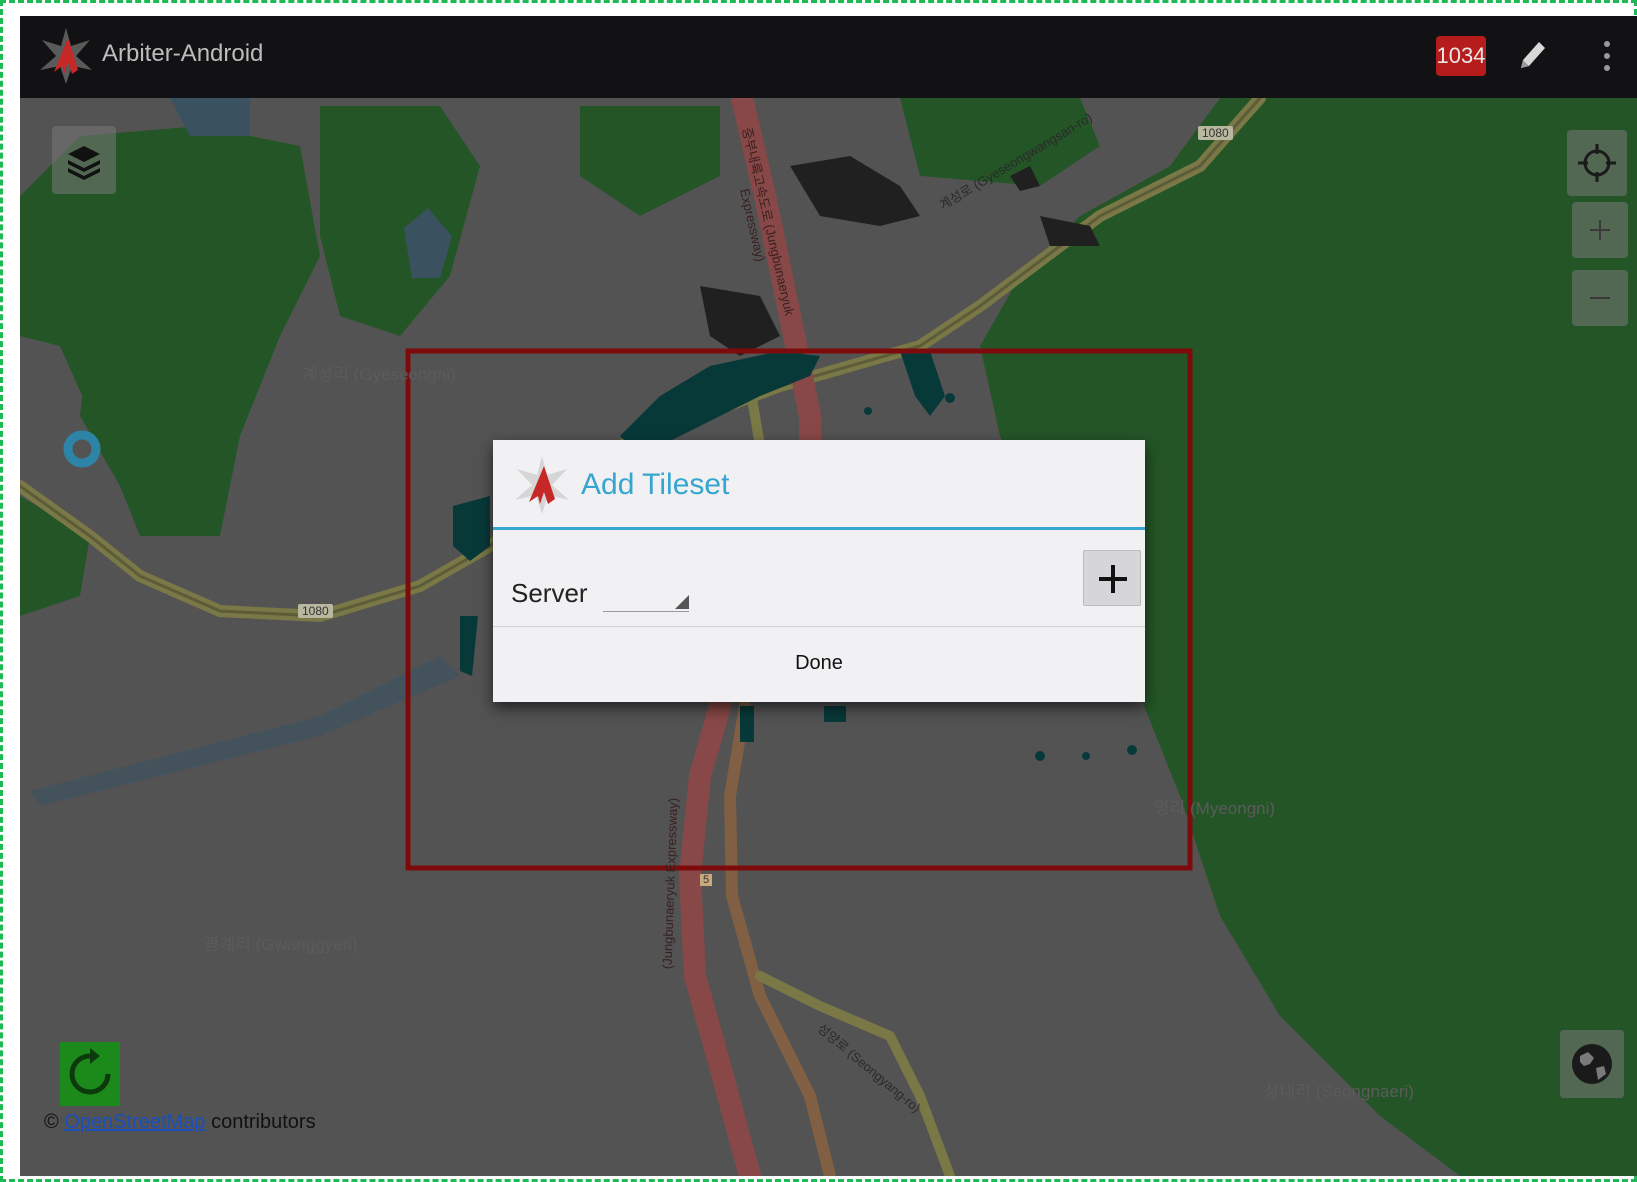 This screenshot has width=1637, height=1182. What do you see at coordinates (263, 1122) in the screenshot?
I see `attribution-suffix: contributors` at bounding box center [263, 1122].